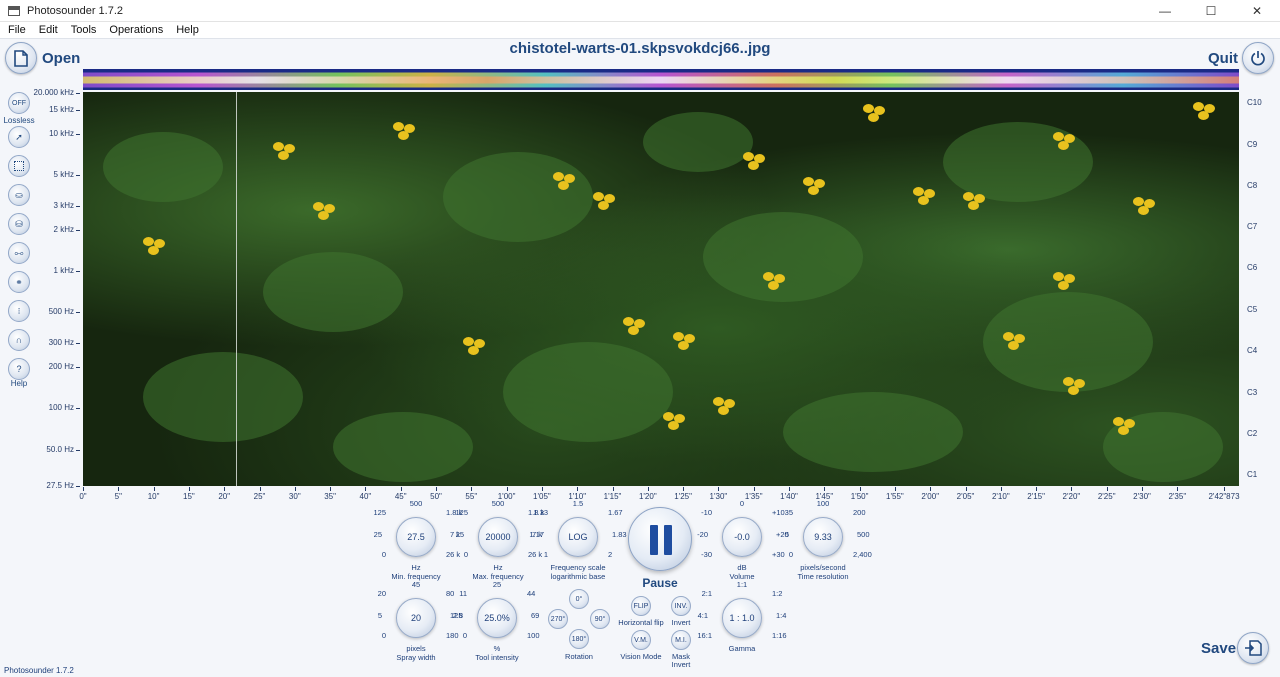 The height and width of the screenshot is (677, 1280). Describe the element at coordinates (1223, 58) in the screenshot. I see `quit-label: Quit` at that location.